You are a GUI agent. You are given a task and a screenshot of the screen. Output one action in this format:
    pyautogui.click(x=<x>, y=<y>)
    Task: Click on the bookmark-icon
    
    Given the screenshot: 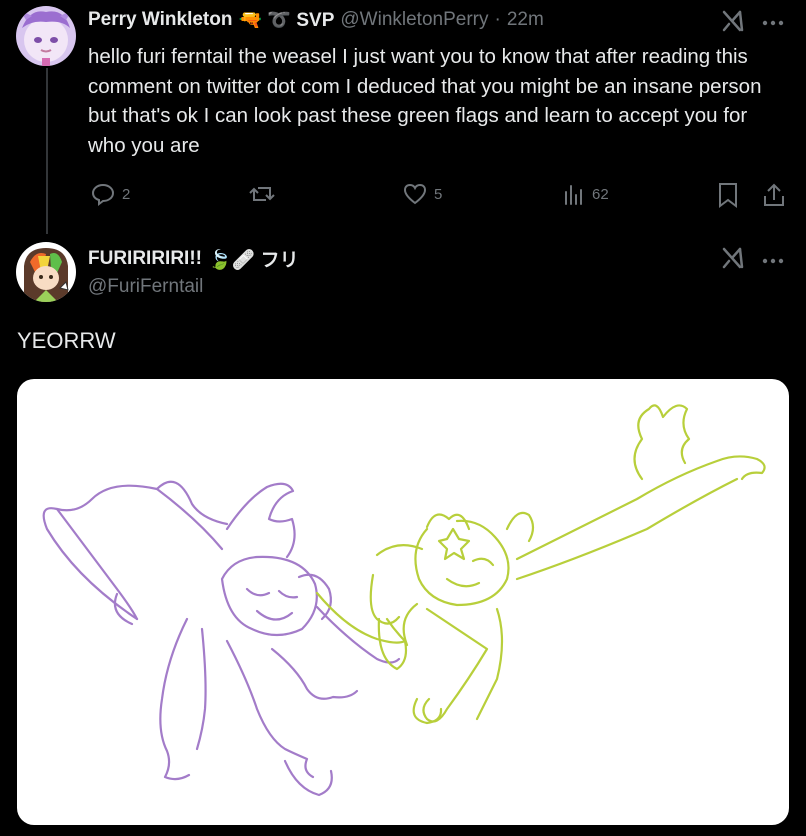 What is the action you would take?
    pyautogui.click(x=728, y=195)
    